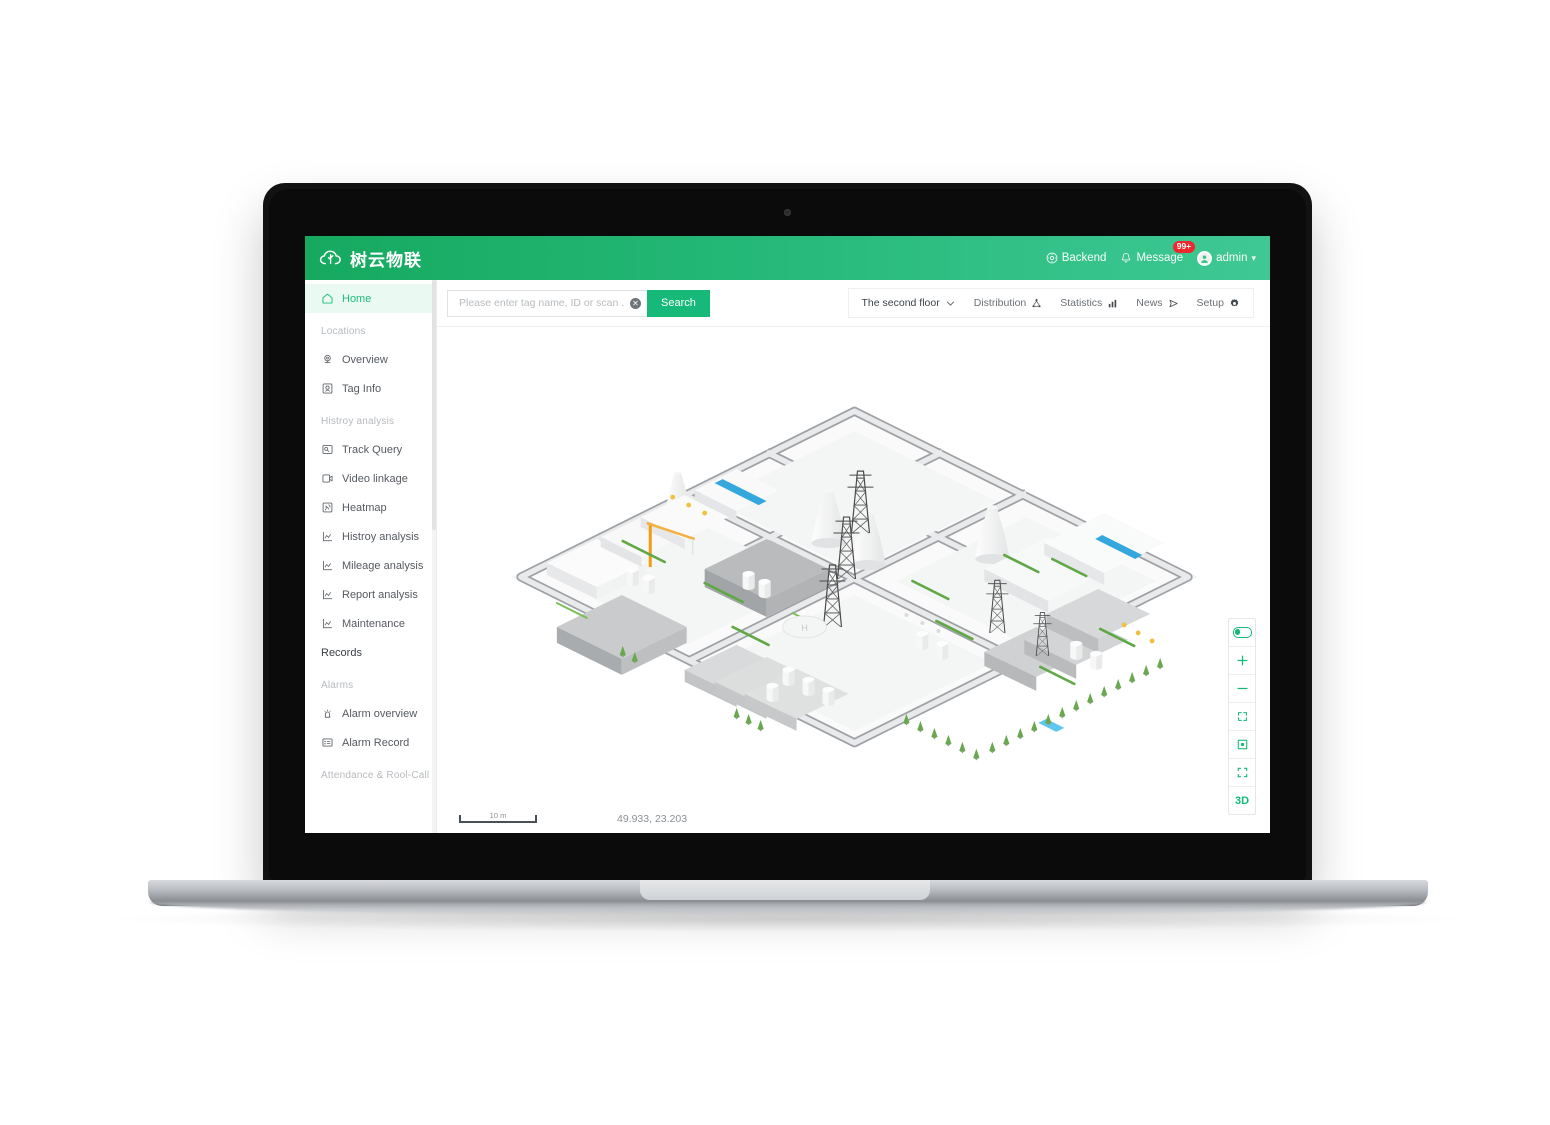 The image size is (1550, 1125). Describe the element at coordinates (790, 919) in the screenshot. I see `laptop-ground-shadow` at that location.